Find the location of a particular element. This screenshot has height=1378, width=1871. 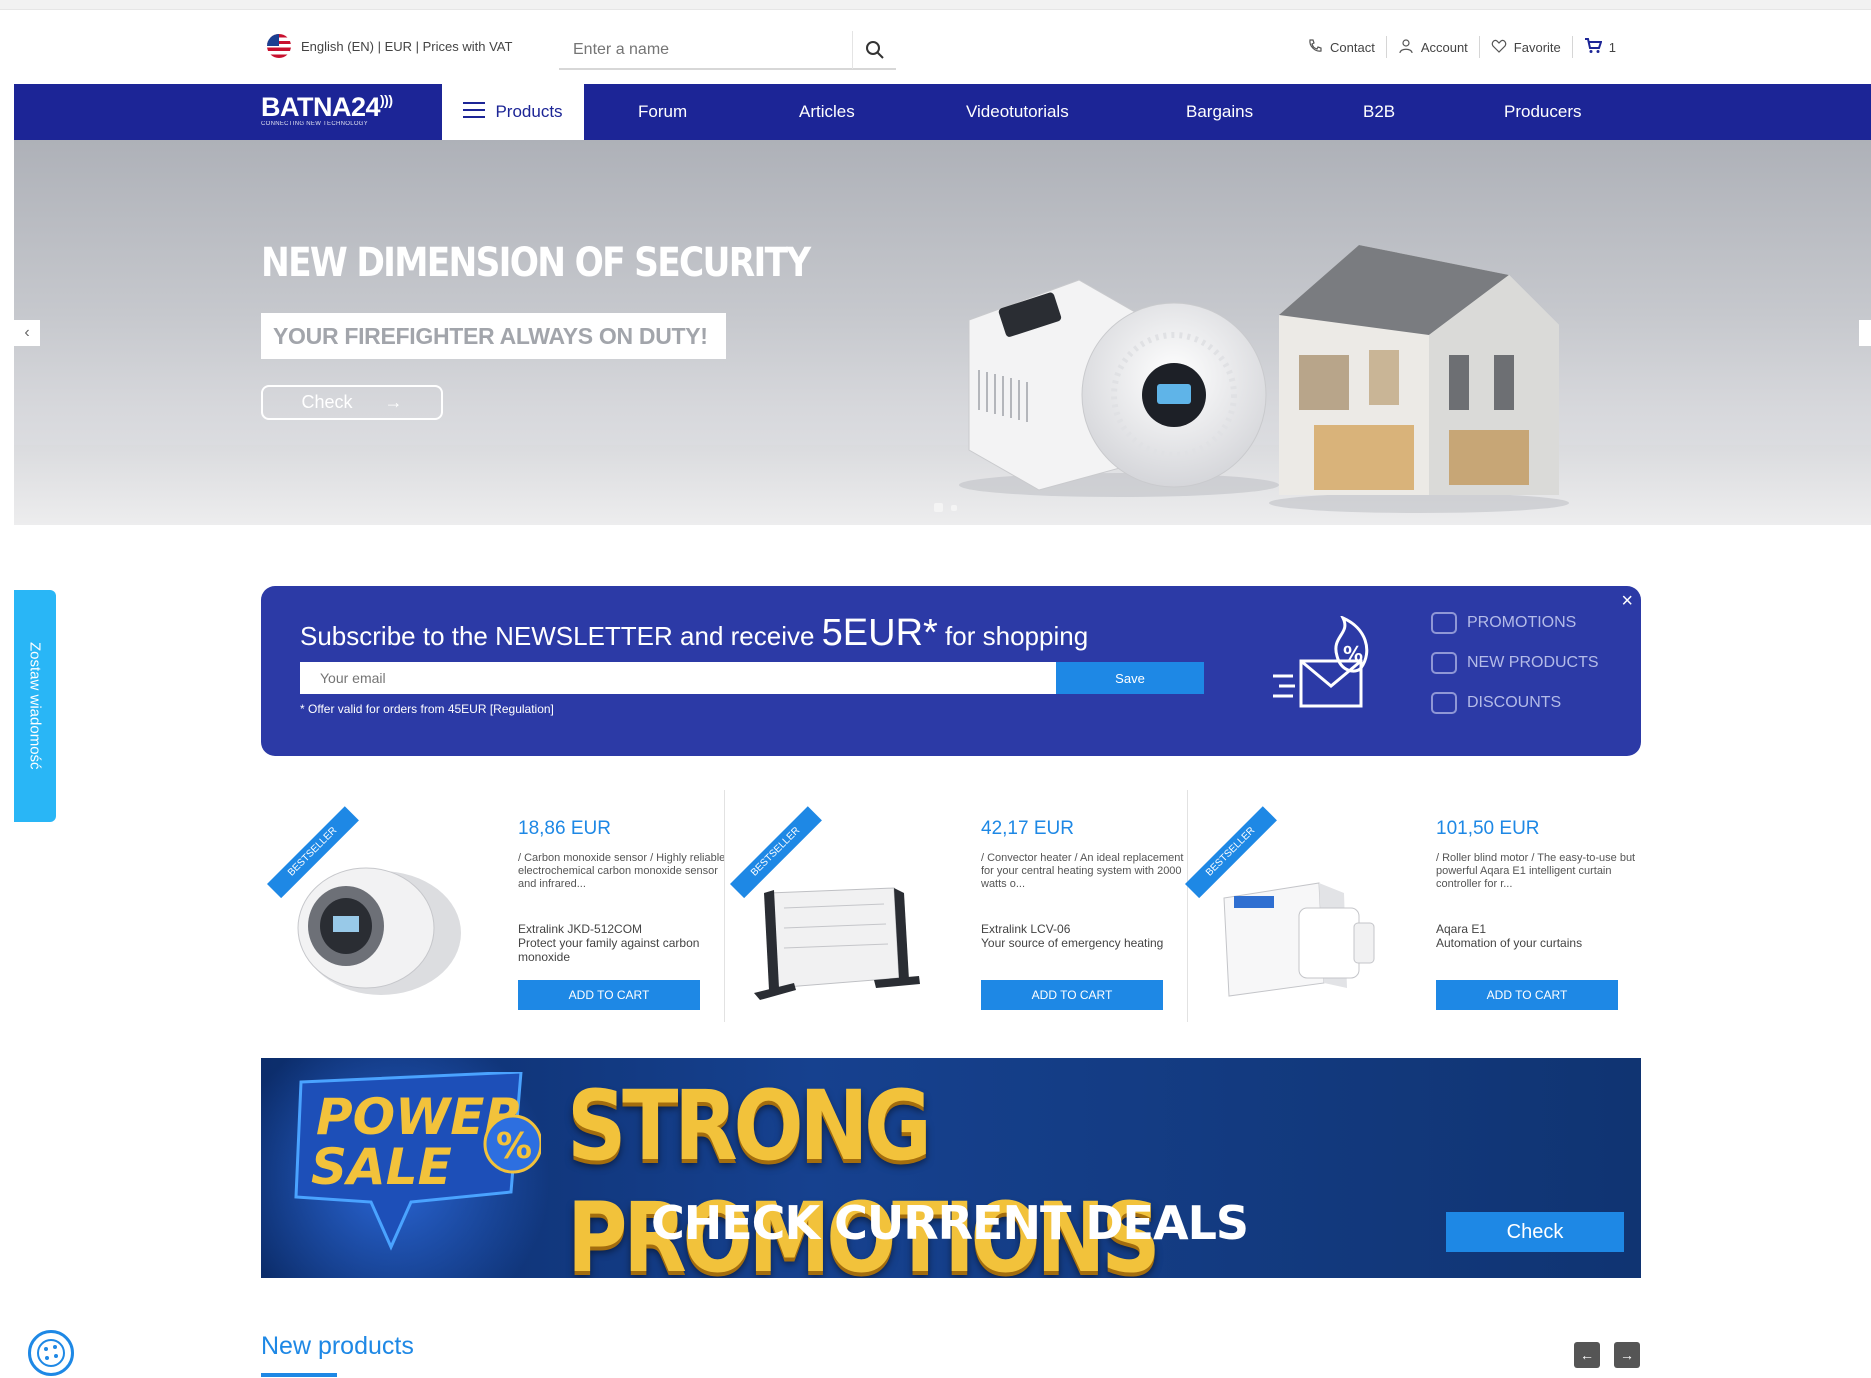

power-sale-logo: POWER SALE % is located at coordinates (417, 1161).